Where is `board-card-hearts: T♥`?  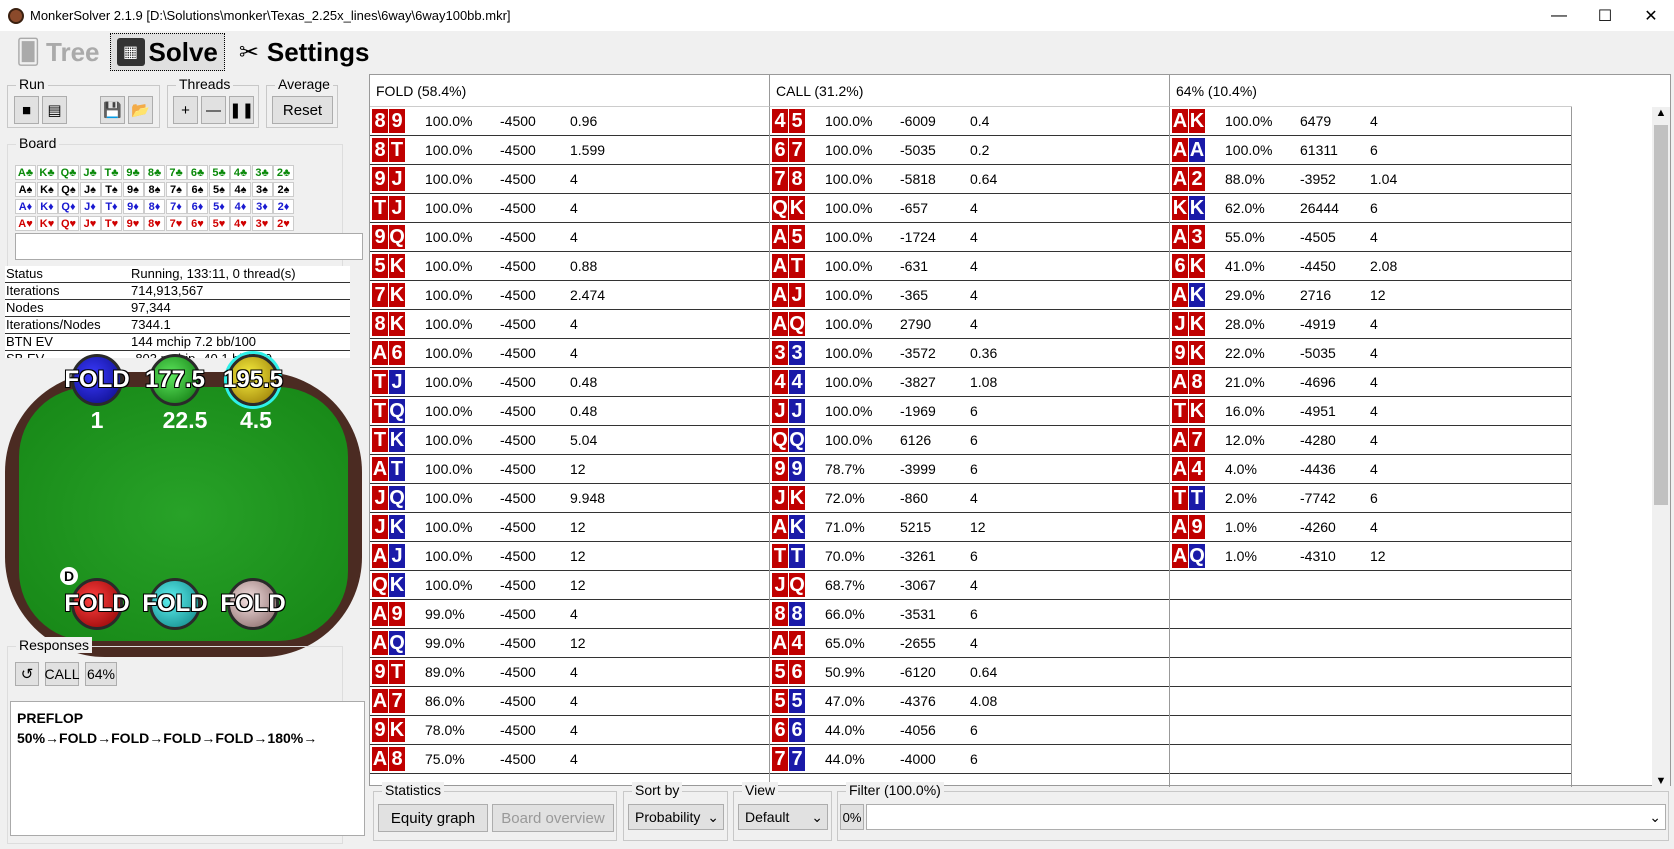 board-card-hearts: T♥ is located at coordinates (111, 223).